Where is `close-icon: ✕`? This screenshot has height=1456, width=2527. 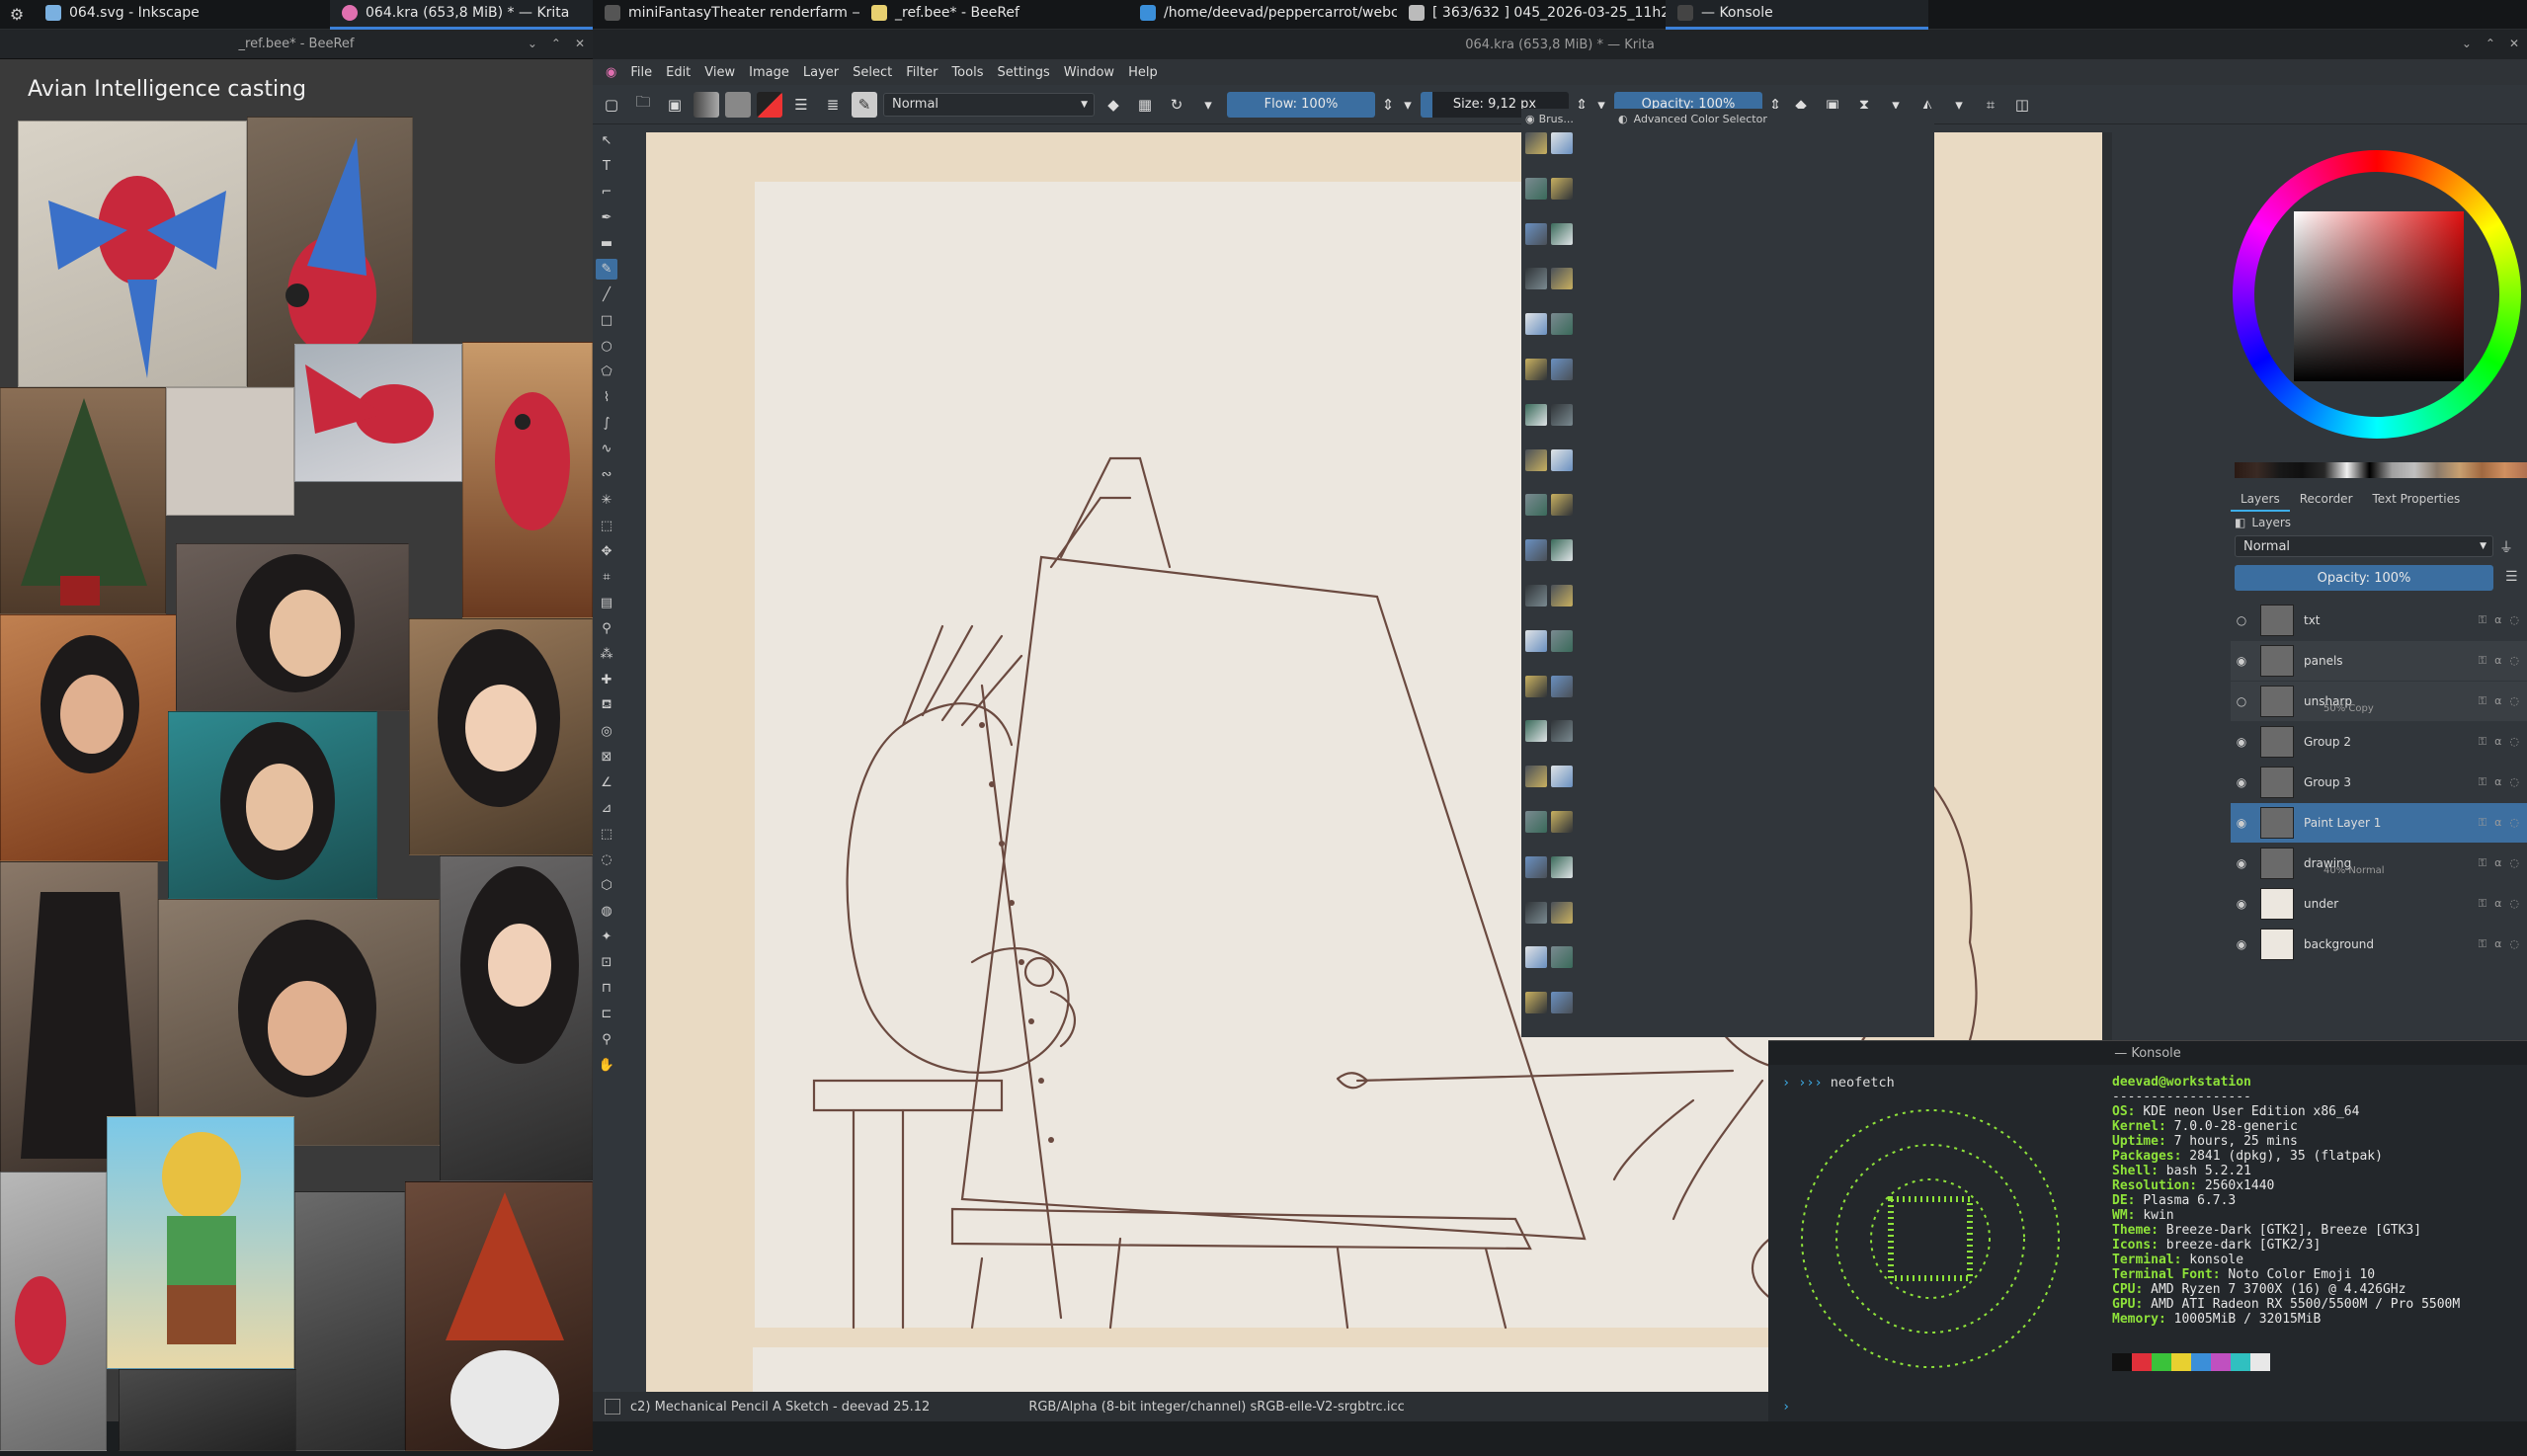 close-icon: ✕ is located at coordinates (580, 43).